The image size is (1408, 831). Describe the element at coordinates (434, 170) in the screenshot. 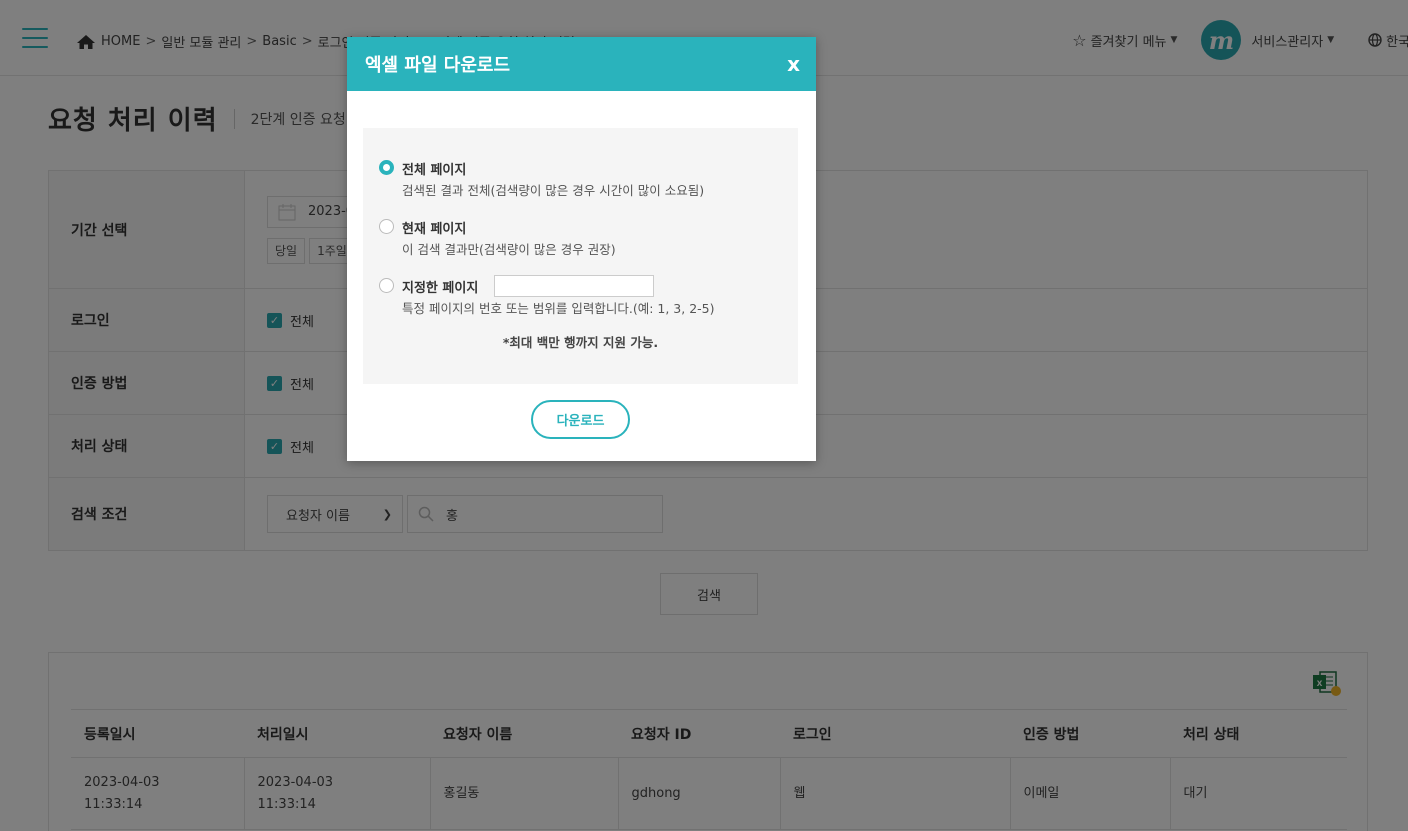

I see `option-title: 전체 페이지` at that location.